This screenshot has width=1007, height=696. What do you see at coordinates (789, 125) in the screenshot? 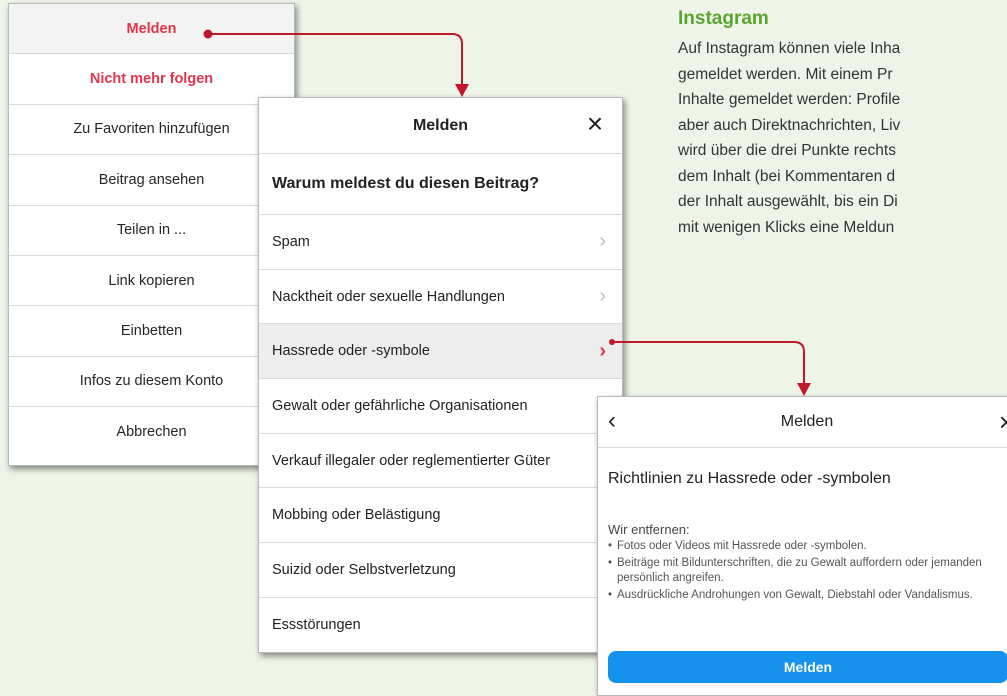
I see `intro-line: aber auch Direktnachrichten, Liv` at bounding box center [789, 125].